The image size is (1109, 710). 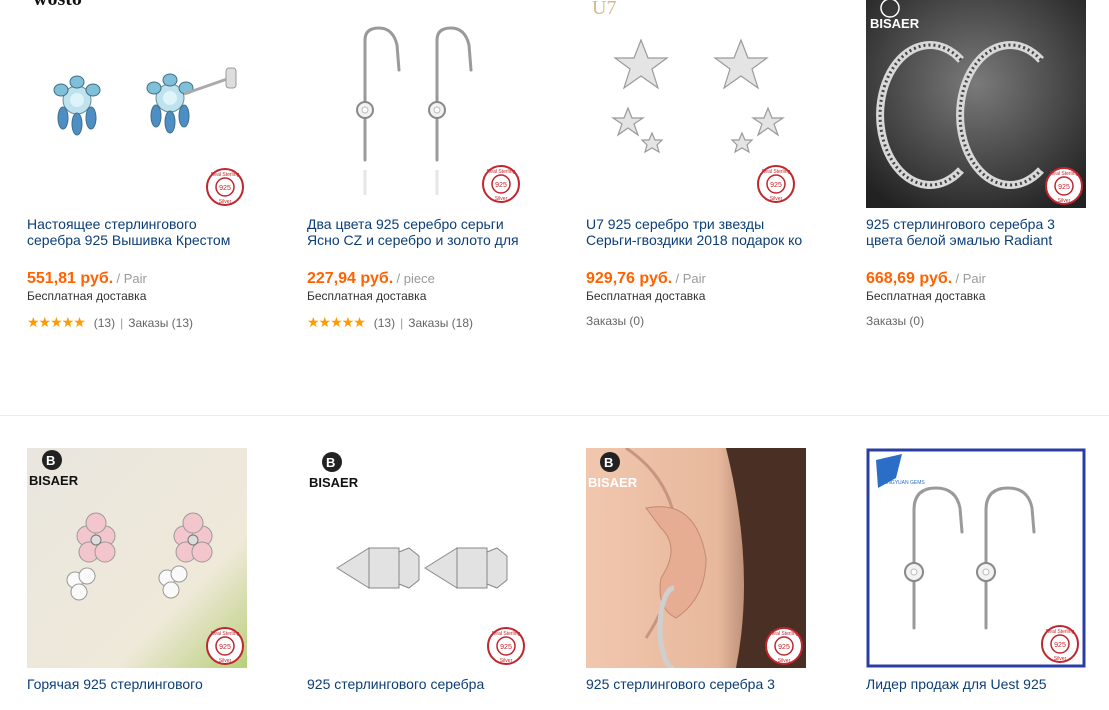 I want to click on product-price: 227,94 руб., so click(x=350, y=278).